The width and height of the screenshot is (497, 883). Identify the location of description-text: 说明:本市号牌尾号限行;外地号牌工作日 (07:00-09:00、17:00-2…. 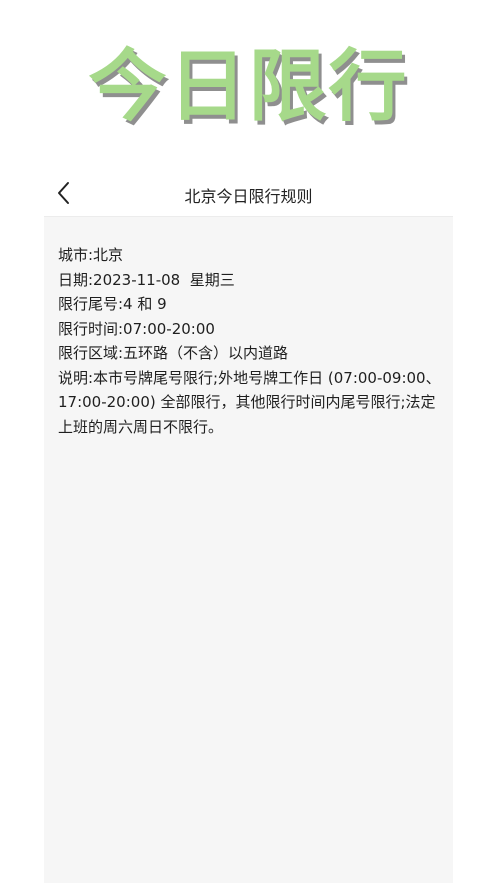
(249, 402).